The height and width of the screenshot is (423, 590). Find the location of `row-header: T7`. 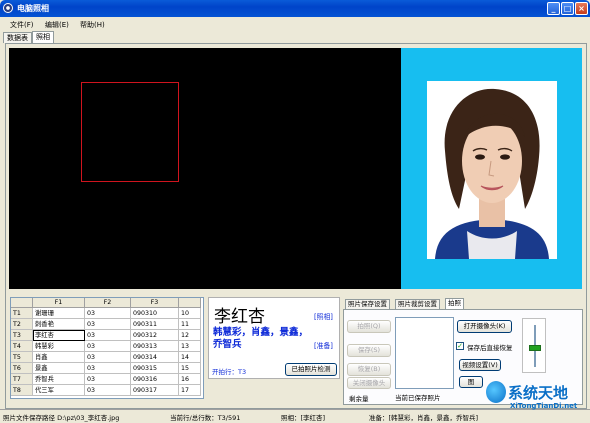

row-header: T7 is located at coordinates (22, 379).